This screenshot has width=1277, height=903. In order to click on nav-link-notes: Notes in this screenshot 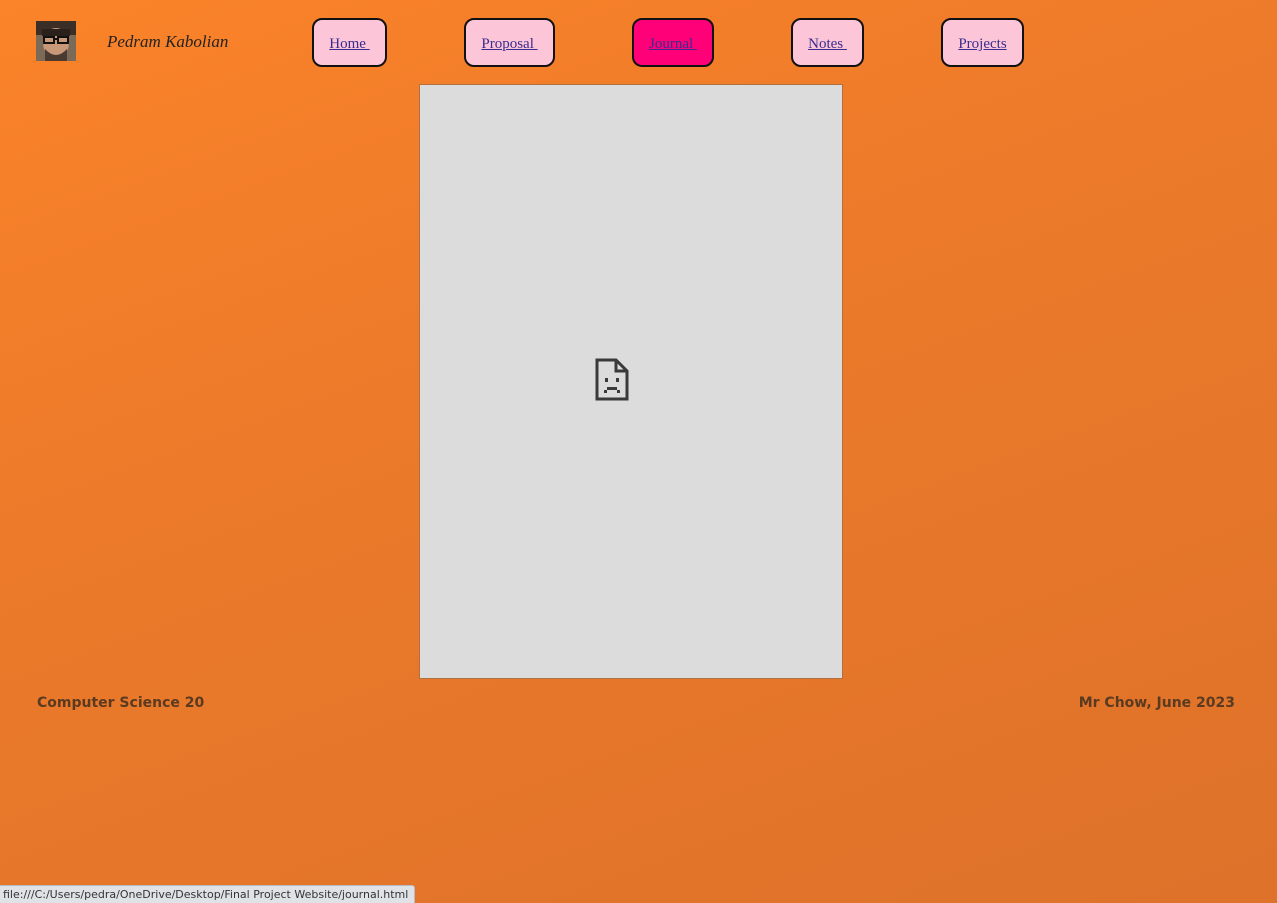, I will do `click(827, 49)`.